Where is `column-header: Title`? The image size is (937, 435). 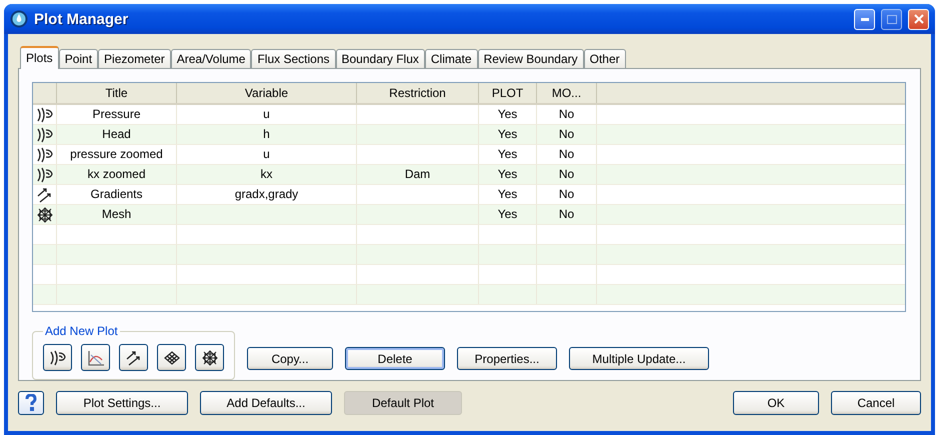
column-header: Title is located at coordinates (117, 93).